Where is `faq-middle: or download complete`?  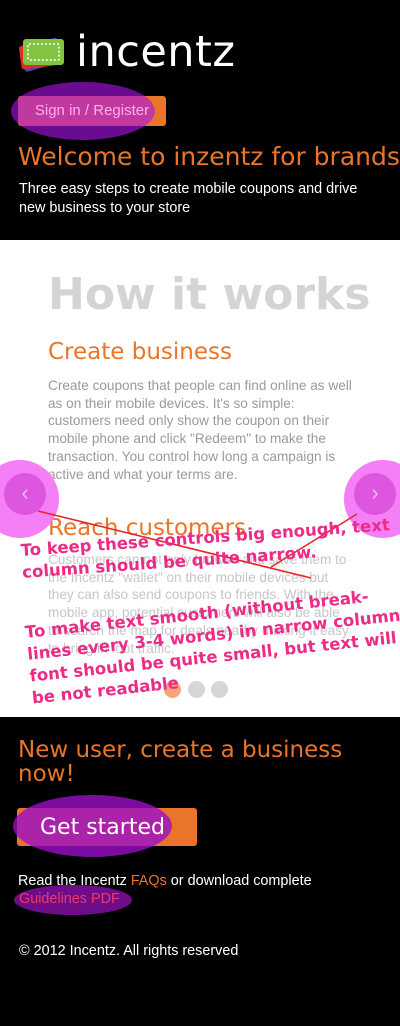
faq-middle: or download complete is located at coordinates (239, 881).